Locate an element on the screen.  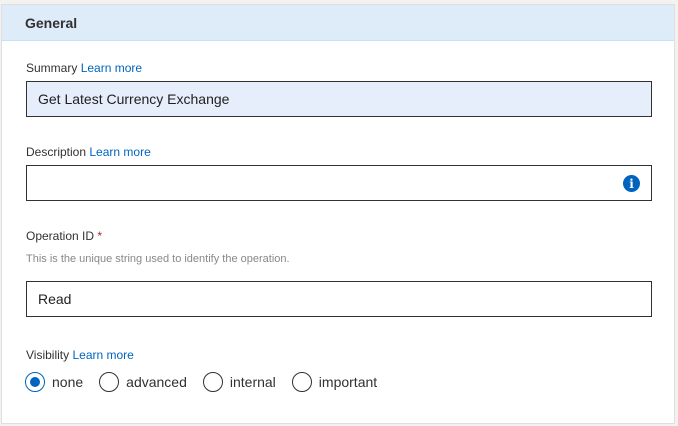
radio-option-important: important is located at coordinates (334, 382).